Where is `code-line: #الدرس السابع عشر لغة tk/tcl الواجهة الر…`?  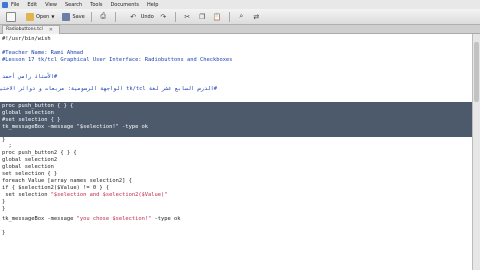
code-line: #الدرس السابع عشر لغة tk/tcl الواجهة الر… is located at coordinates (108, 89).